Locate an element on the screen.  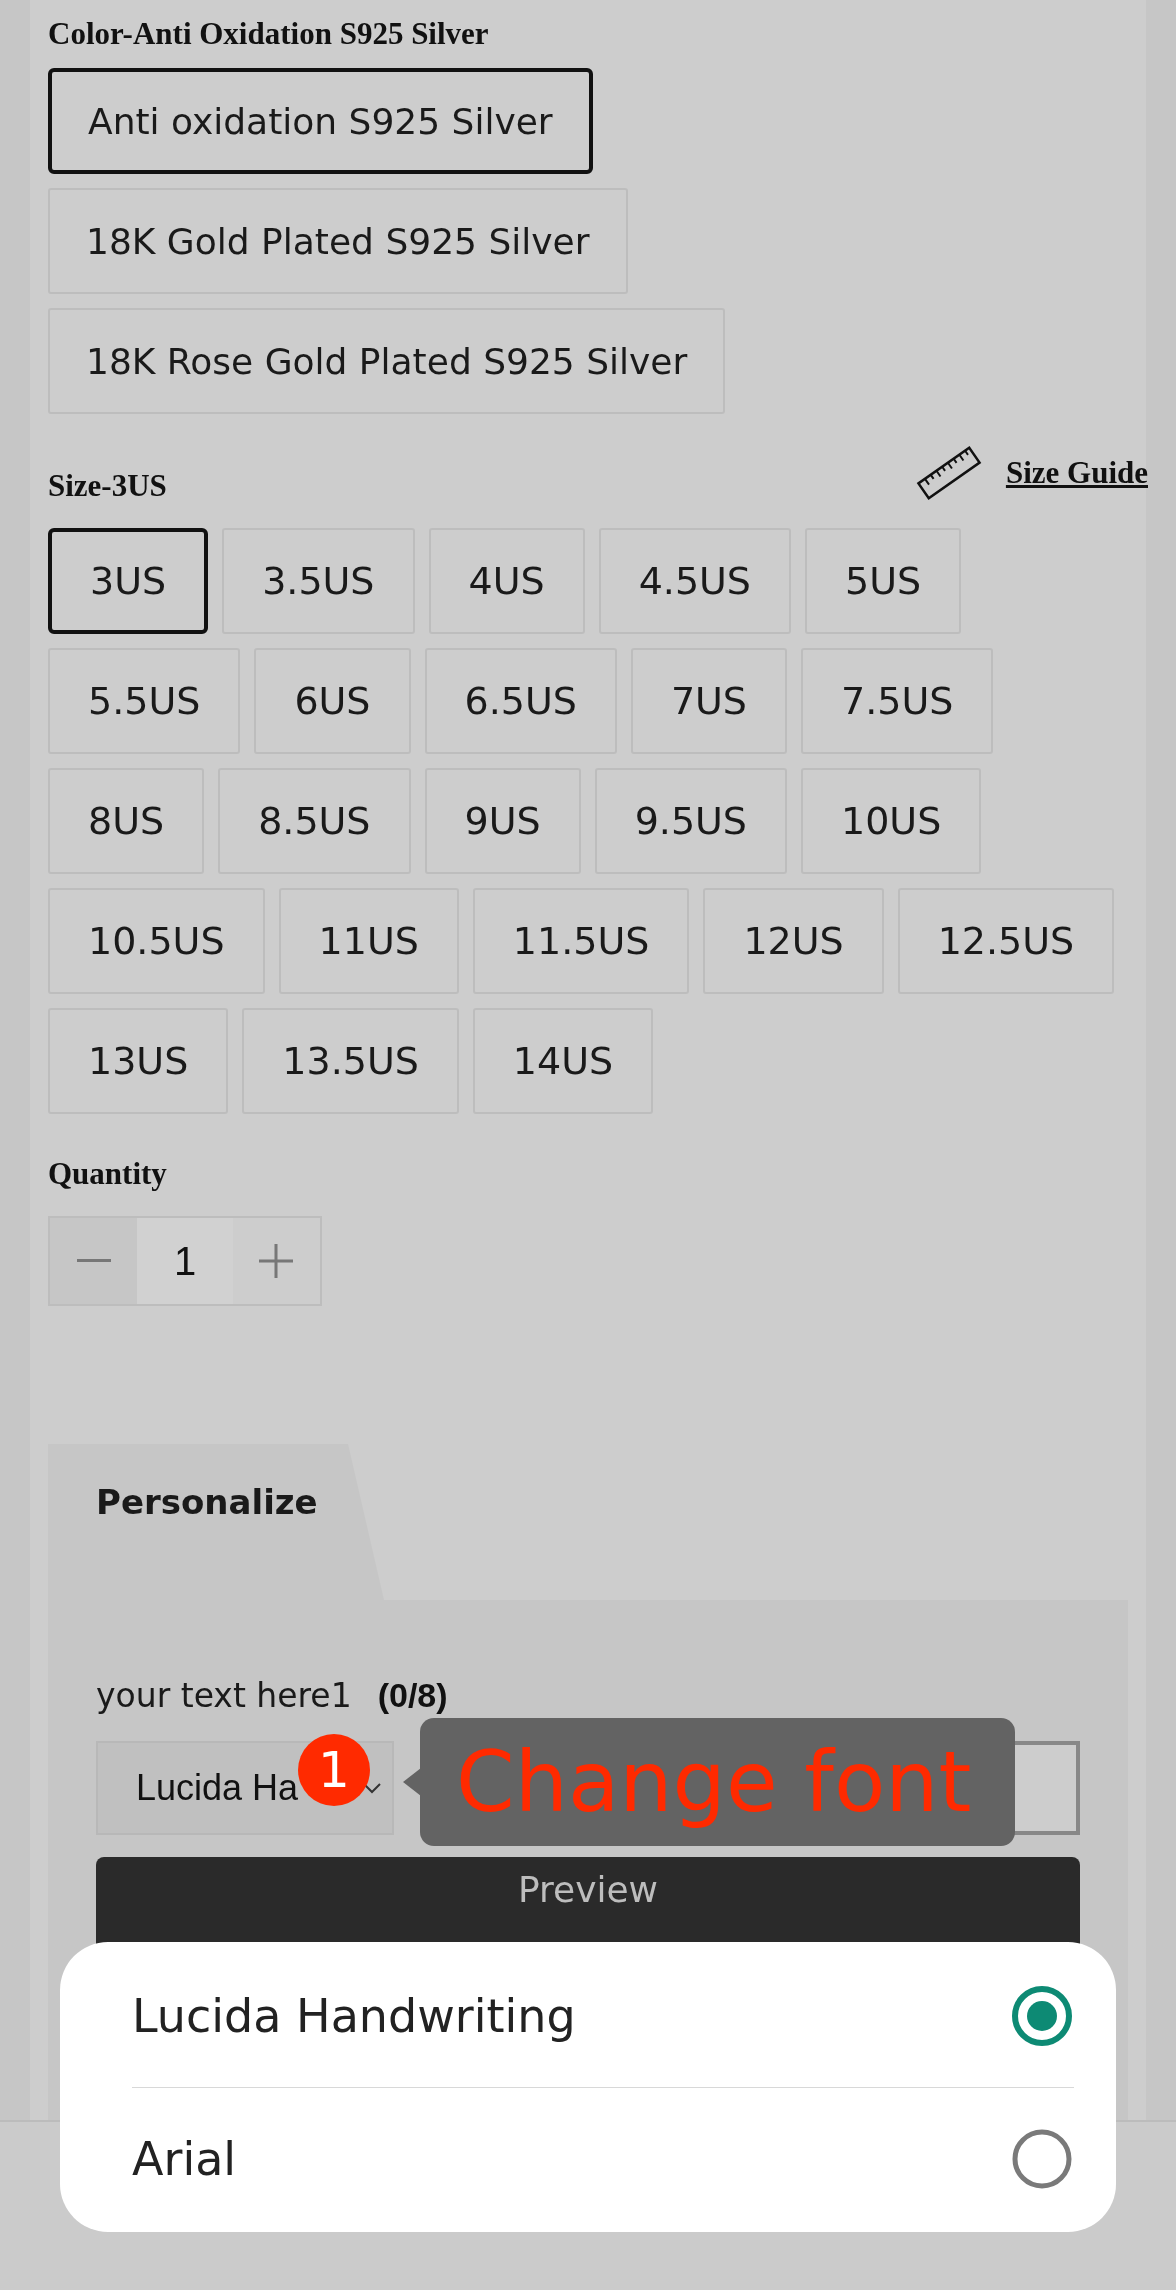
field-label: your text here1 is located at coordinates (224, 1695).